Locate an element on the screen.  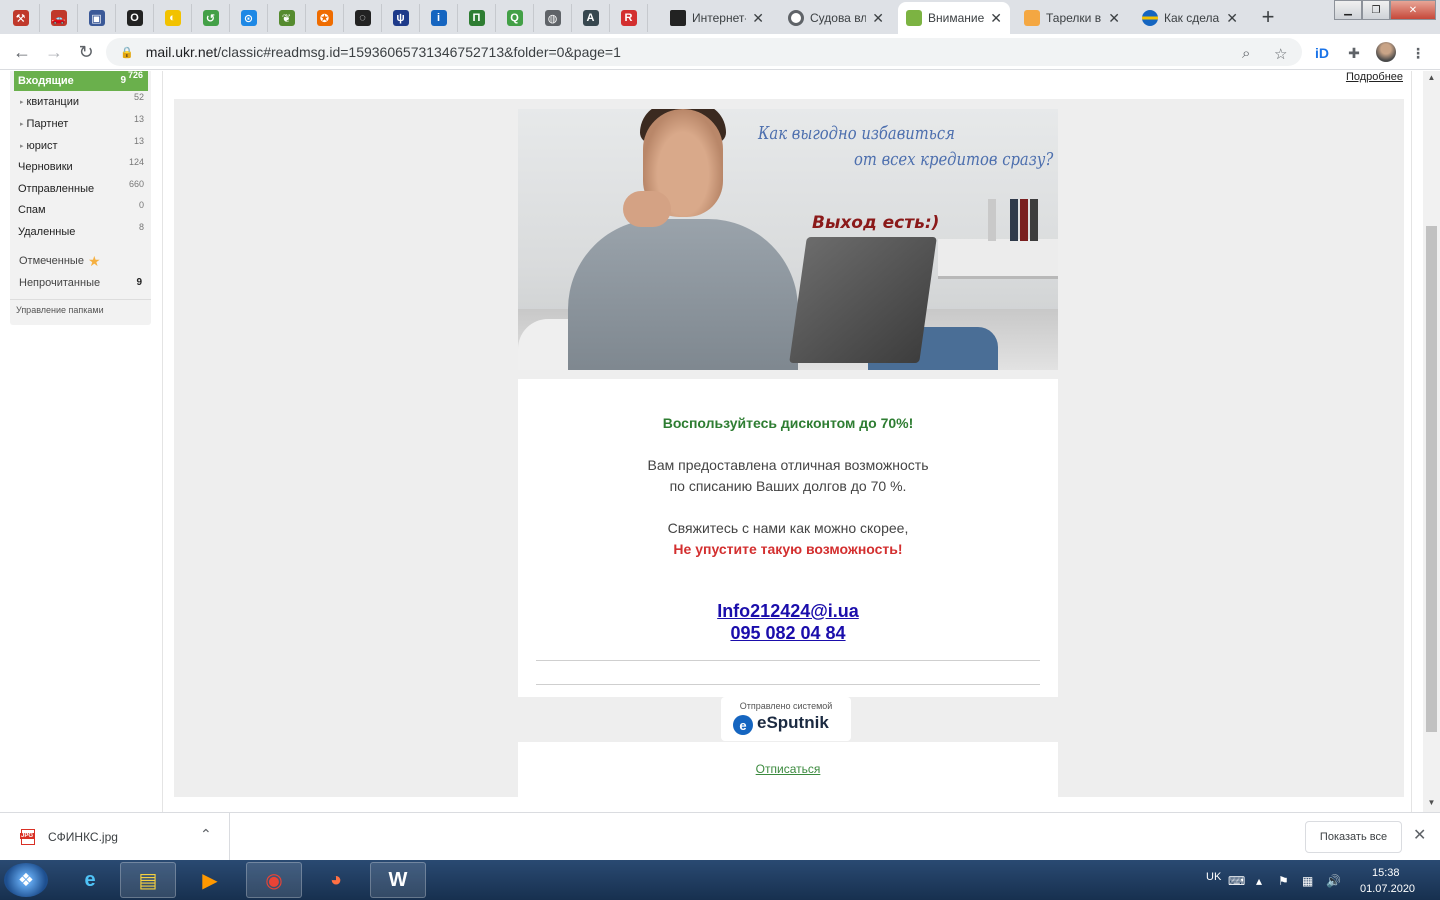
map-pin-icon: ⊙ is located at coordinates (248, 18).